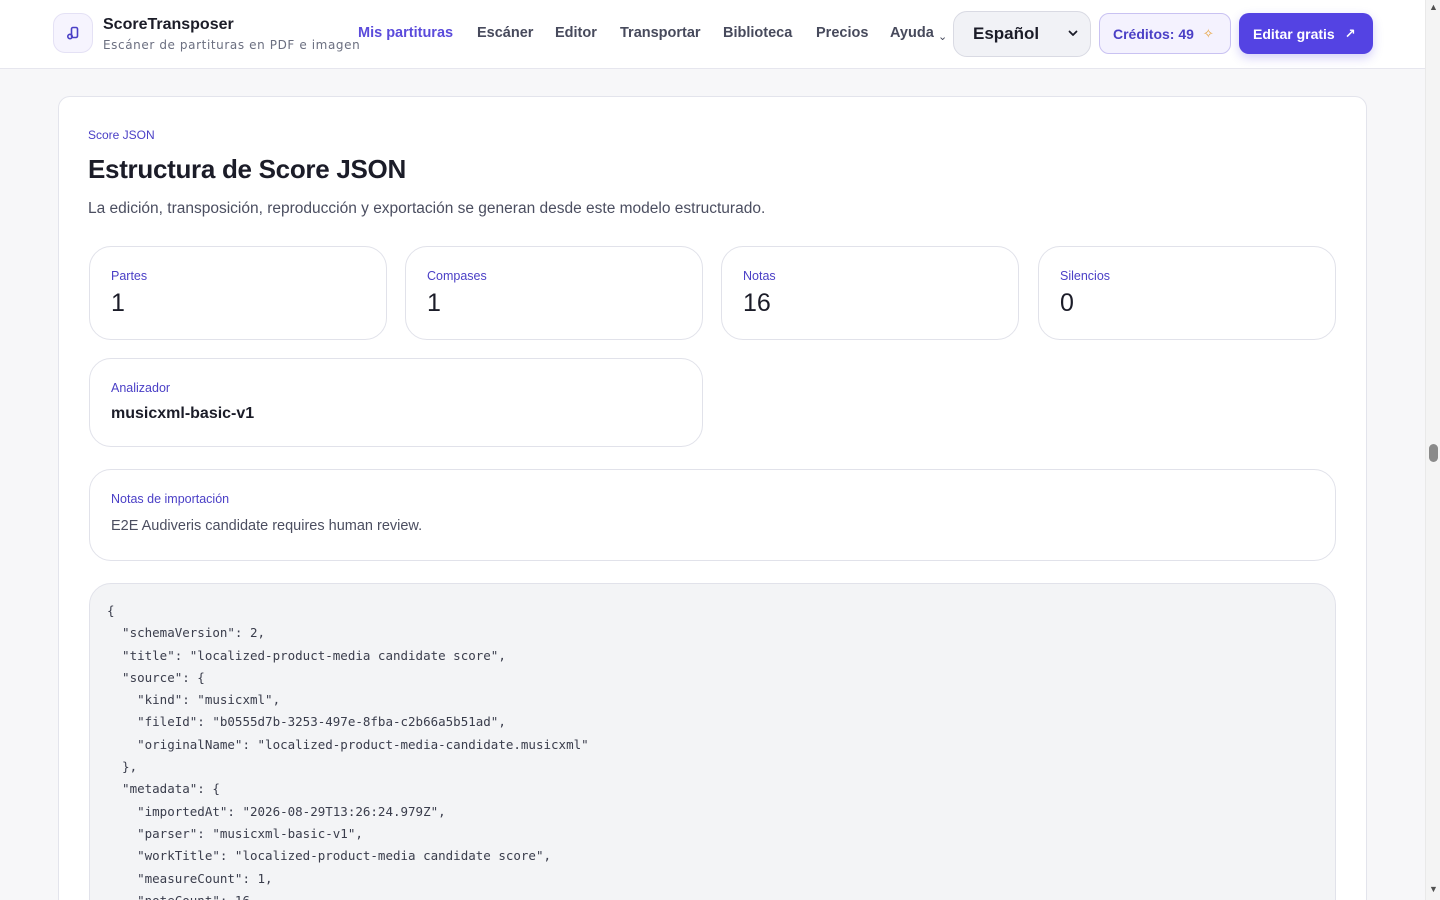 The image size is (1440, 900). What do you see at coordinates (170, 499) in the screenshot?
I see `import-notes-label: Notas de importación` at bounding box center [170, 499].